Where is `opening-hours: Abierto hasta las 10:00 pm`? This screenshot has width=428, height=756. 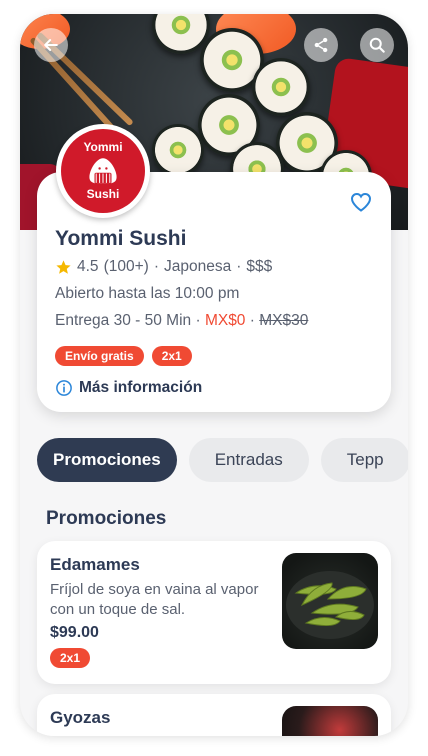 opening-hours: Abierto hasta las 10:00 pm is located at coordinates (147, 293).